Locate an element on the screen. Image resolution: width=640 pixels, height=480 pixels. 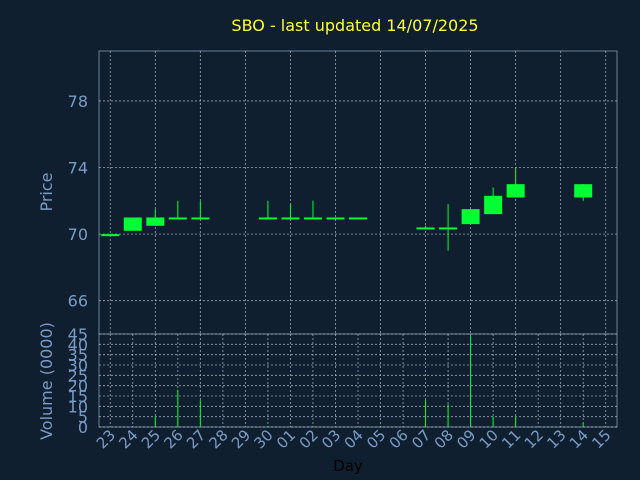
chart-title: SBO - last updated 14/07/2025 is located at coordinates (354, 25).